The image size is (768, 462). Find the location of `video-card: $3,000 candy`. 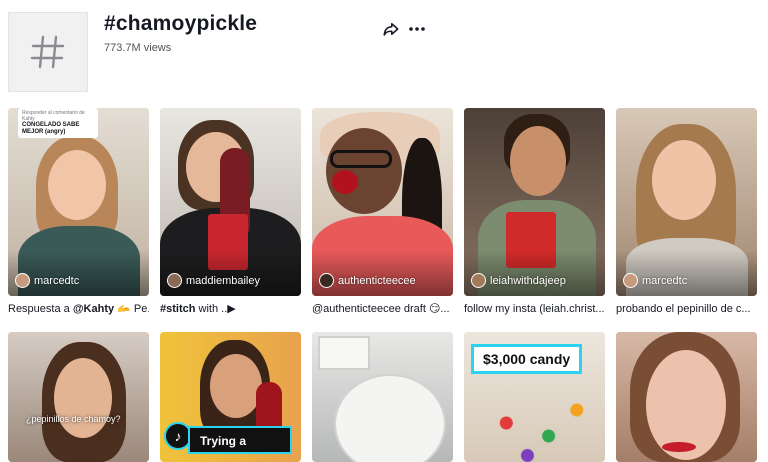

video-card: $3,000 candy is located at coordinates (534, 397).